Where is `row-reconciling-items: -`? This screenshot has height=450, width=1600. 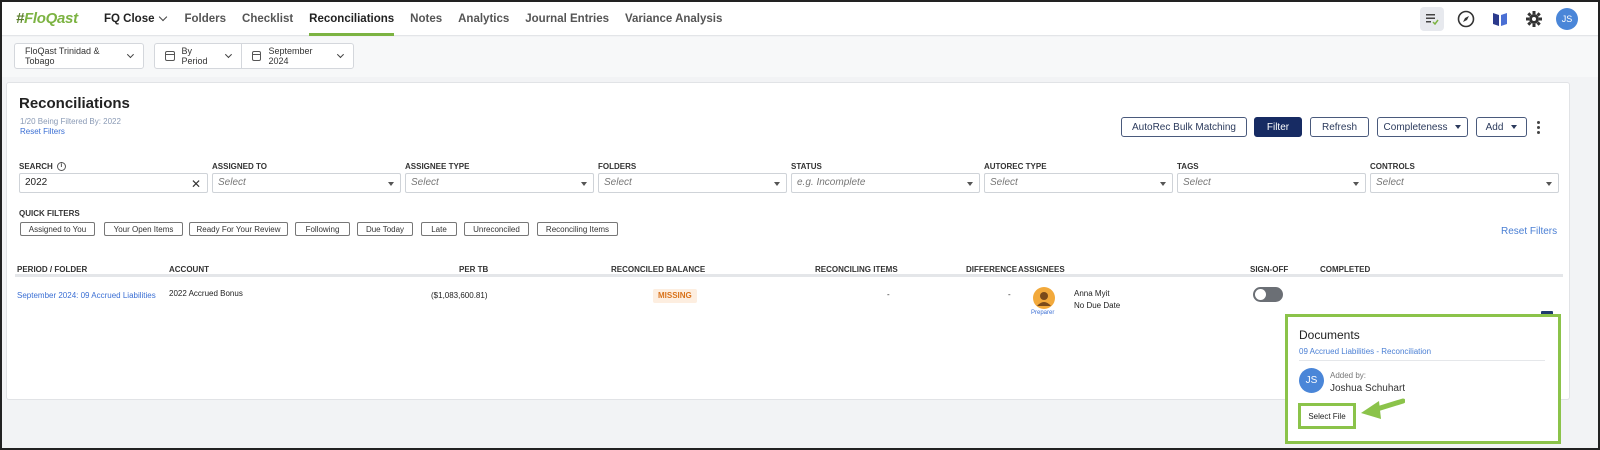 row-reconciling-items: - is located at coordinates (888, 294).